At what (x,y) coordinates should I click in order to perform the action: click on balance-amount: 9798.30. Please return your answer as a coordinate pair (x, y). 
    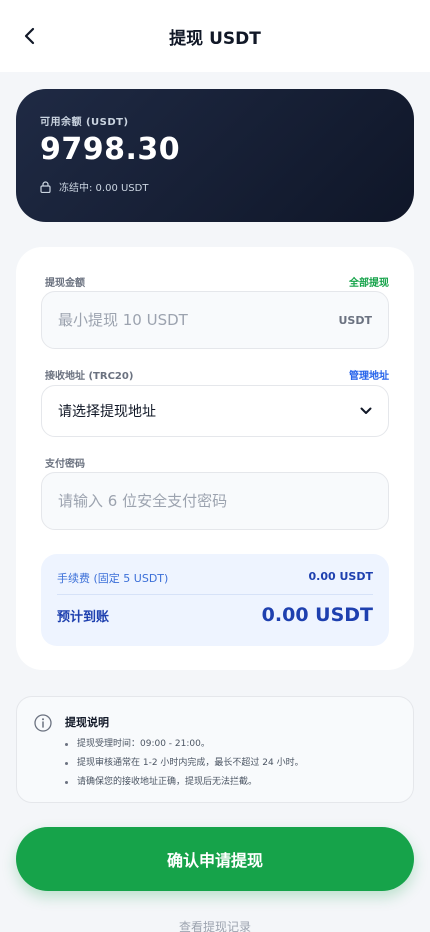
    Looking at the image, I should click on (110, 149).